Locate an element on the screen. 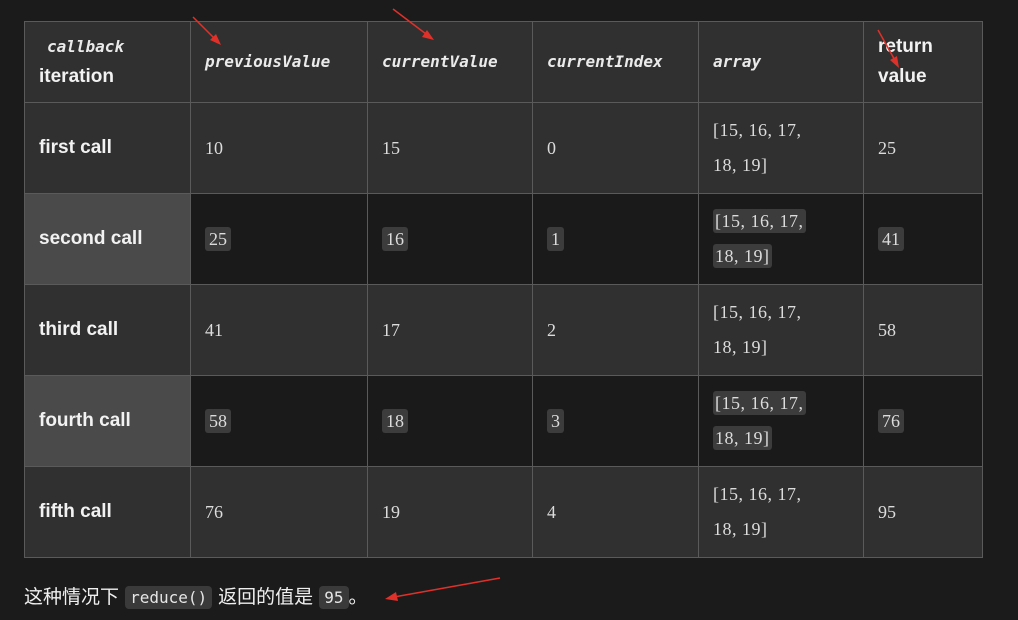 Image resolution: width=1018 pixels, height=620 pixels. cell-return-value-text: 76 is located at coordinates (891, 420).